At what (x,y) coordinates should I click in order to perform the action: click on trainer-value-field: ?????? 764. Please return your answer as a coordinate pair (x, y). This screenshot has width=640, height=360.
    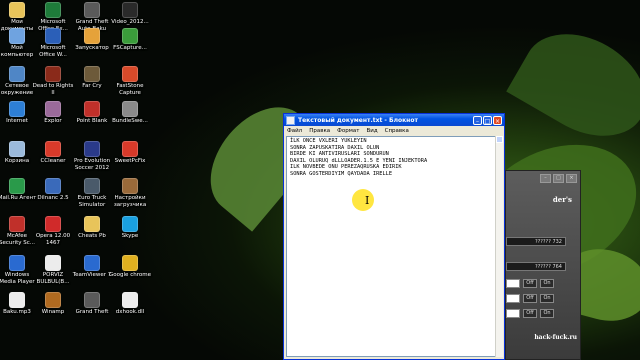
    Looking at the image, I should click on (536, 266).